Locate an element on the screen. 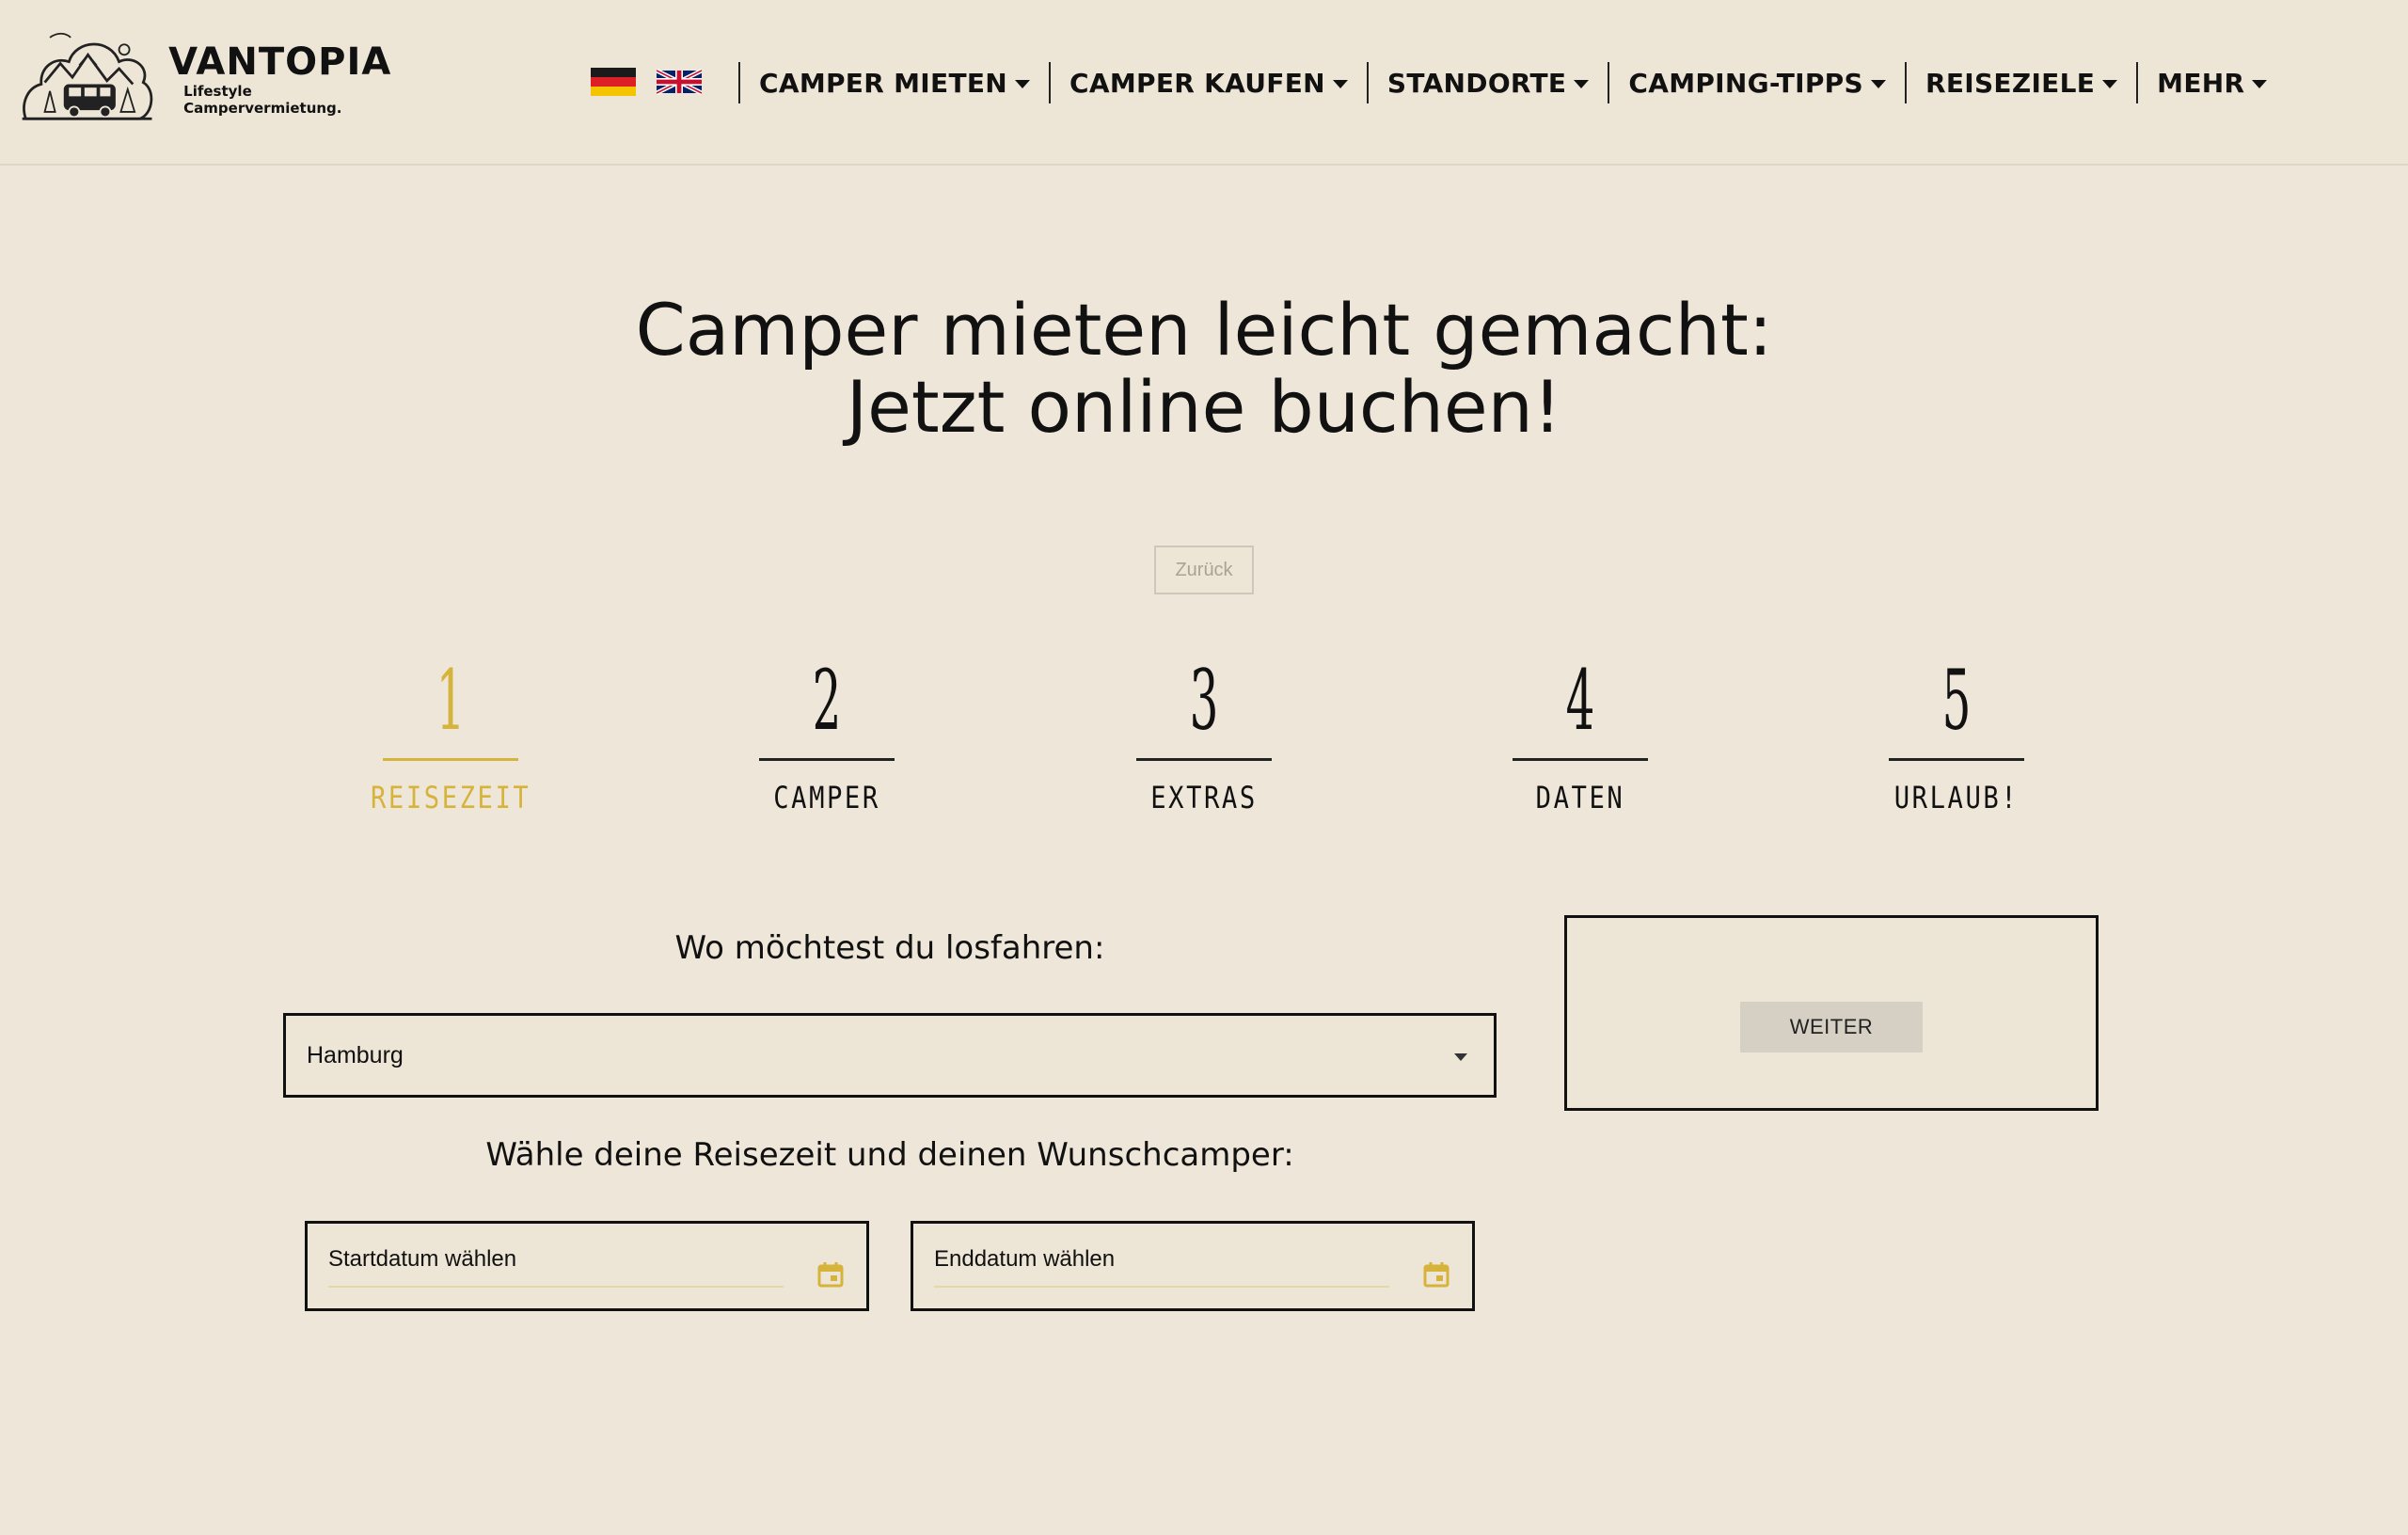 The width and height of the screenshot is (2408, 1535). nav-item-standorte: STANDORTE is located at coordinates (1489, 83).